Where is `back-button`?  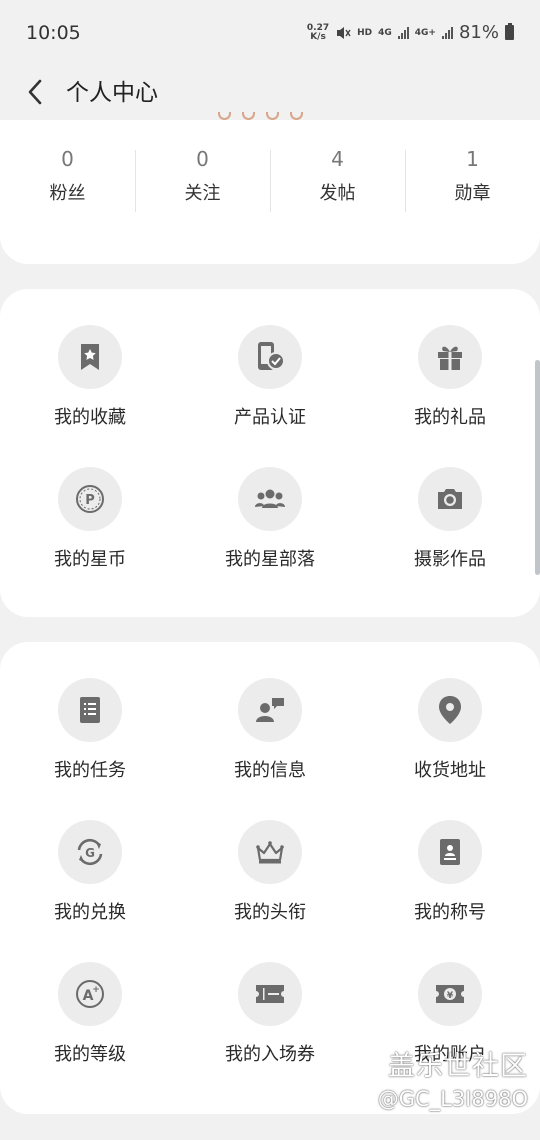 back-button is located at coordinates (35, 92).